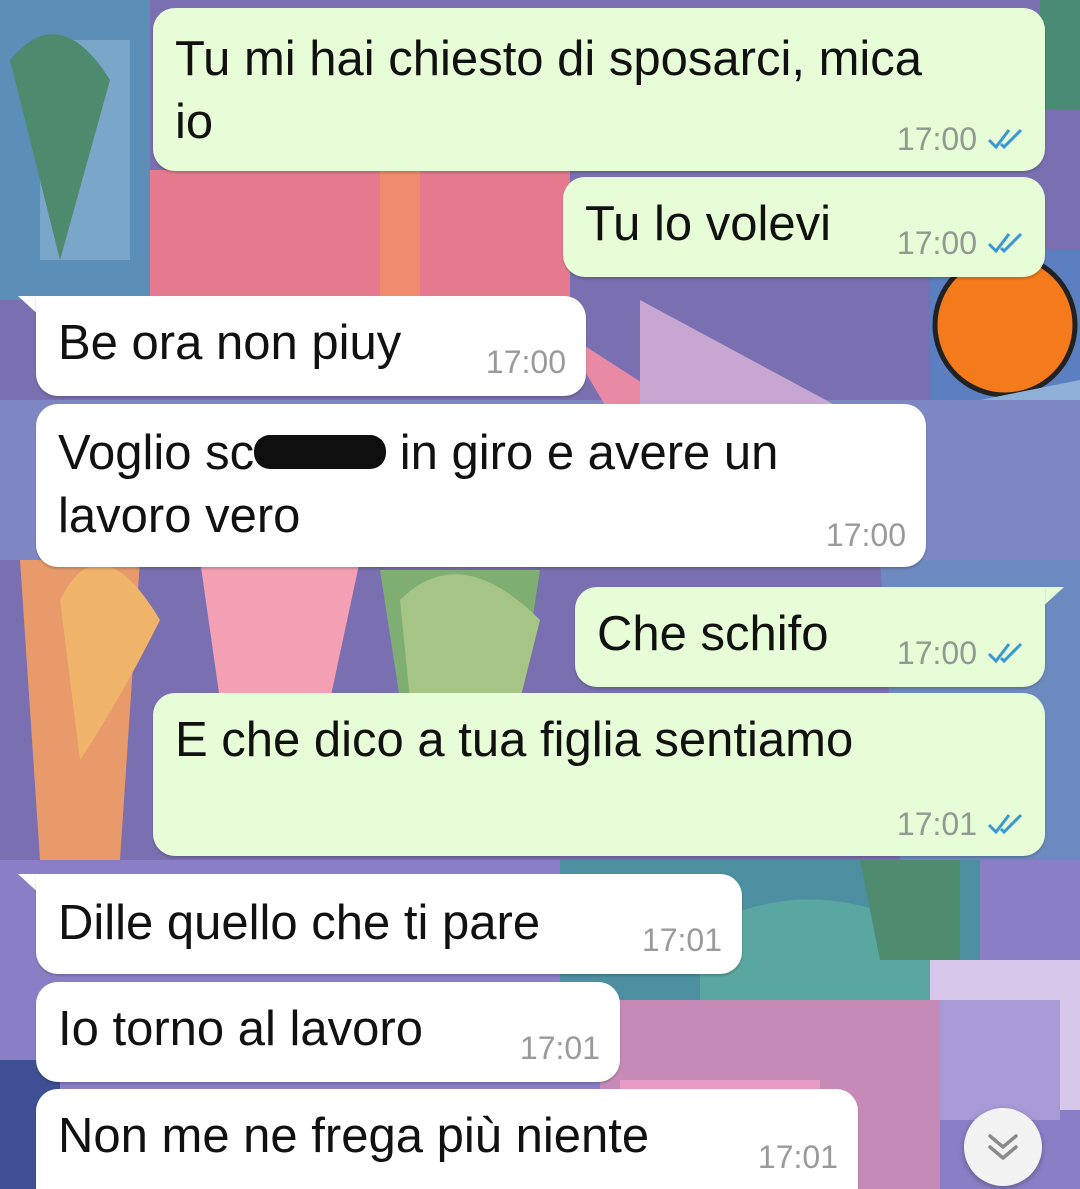 The height and width of the screenshot is (1189, 1080). I want to click on message-text: Dille quello che ti pare, so click(299, 923).